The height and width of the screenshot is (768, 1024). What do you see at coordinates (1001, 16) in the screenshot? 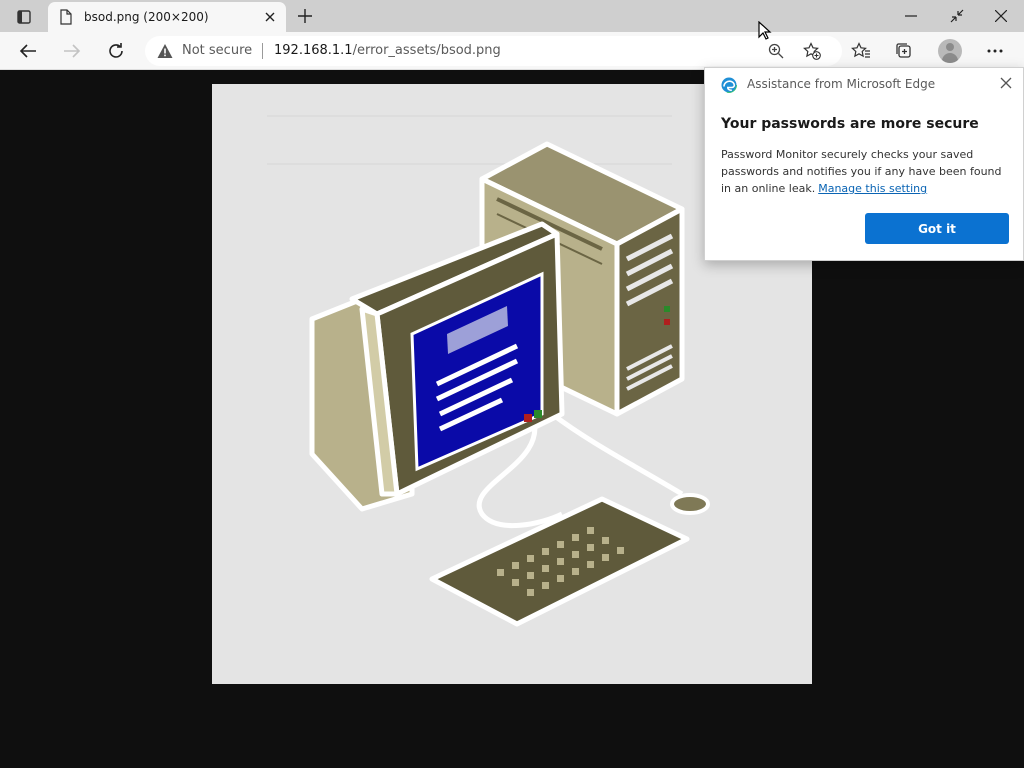
I see `close-window-button` at bounding box center [1001, 16].